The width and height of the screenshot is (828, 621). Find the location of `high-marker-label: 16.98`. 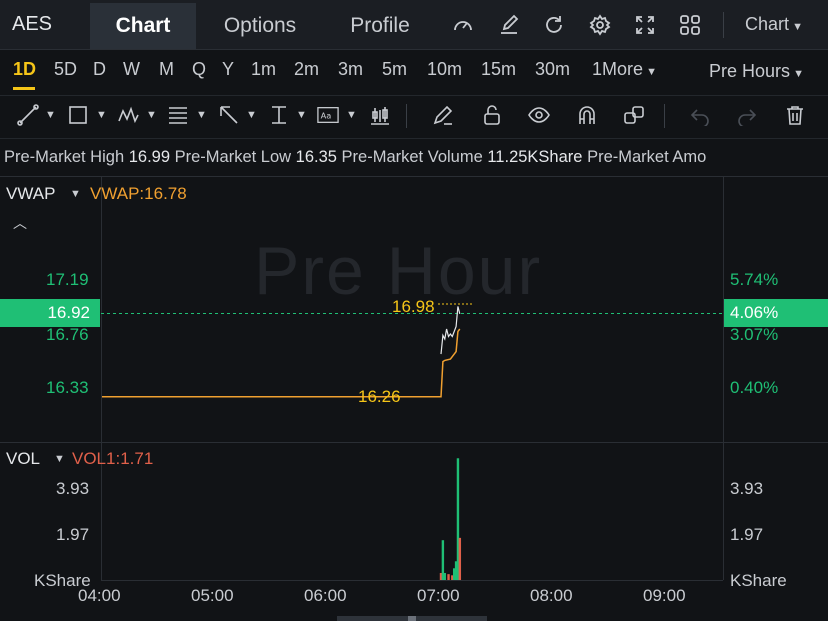

high-marker-label: 16.98 is located at coordinates (413, 306).